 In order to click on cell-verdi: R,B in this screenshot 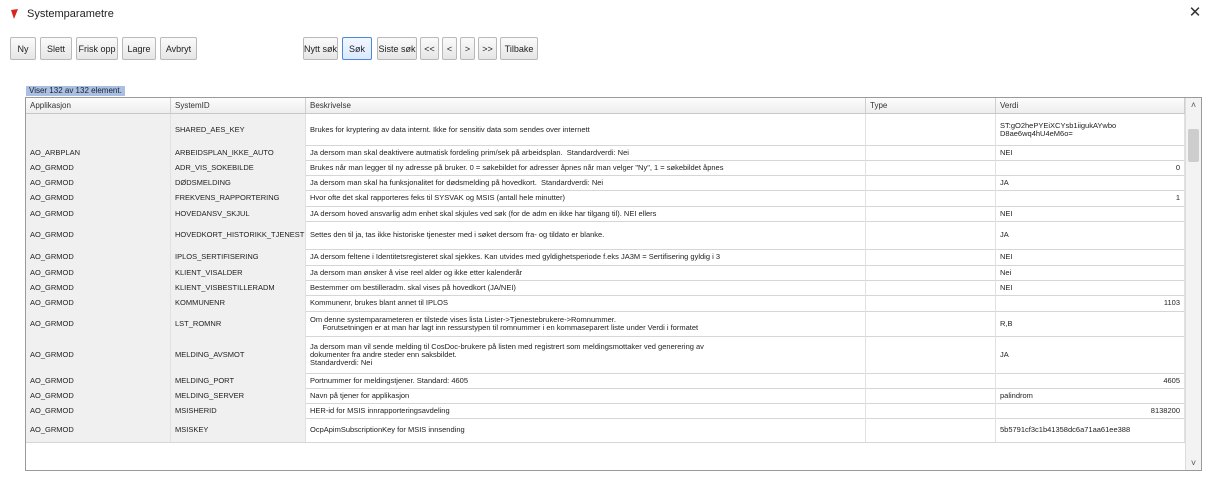, I will do `click(1090, 323)`.